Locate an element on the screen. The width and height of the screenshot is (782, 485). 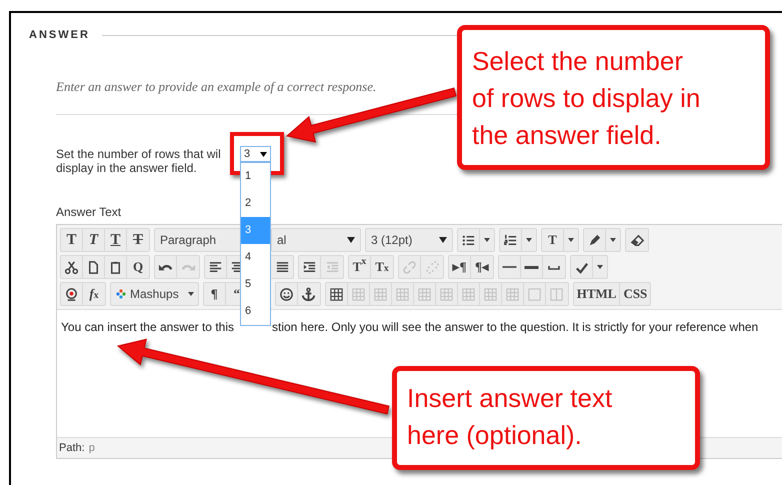
callout-text: Select the number is located at coordinates (578, 61).